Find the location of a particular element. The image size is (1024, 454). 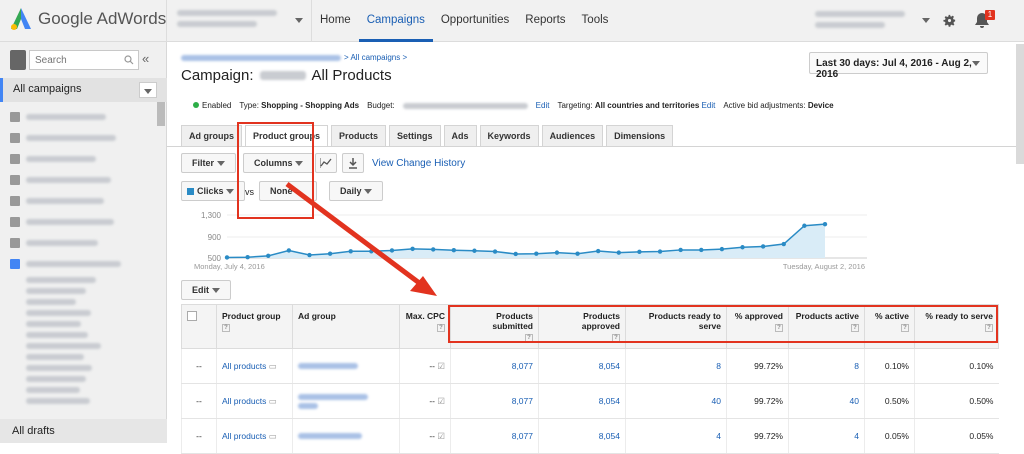

col-max-cpc: Max. CPC? is located at coordinates (425, 326).